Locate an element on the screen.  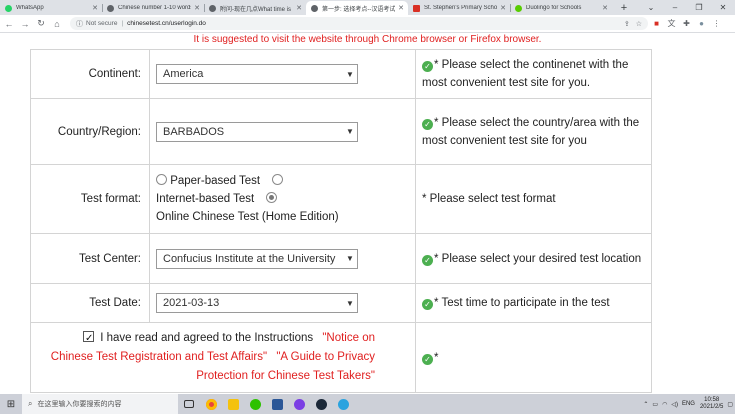
tab-title: WhatsApp is located at coordinates (30, 8).